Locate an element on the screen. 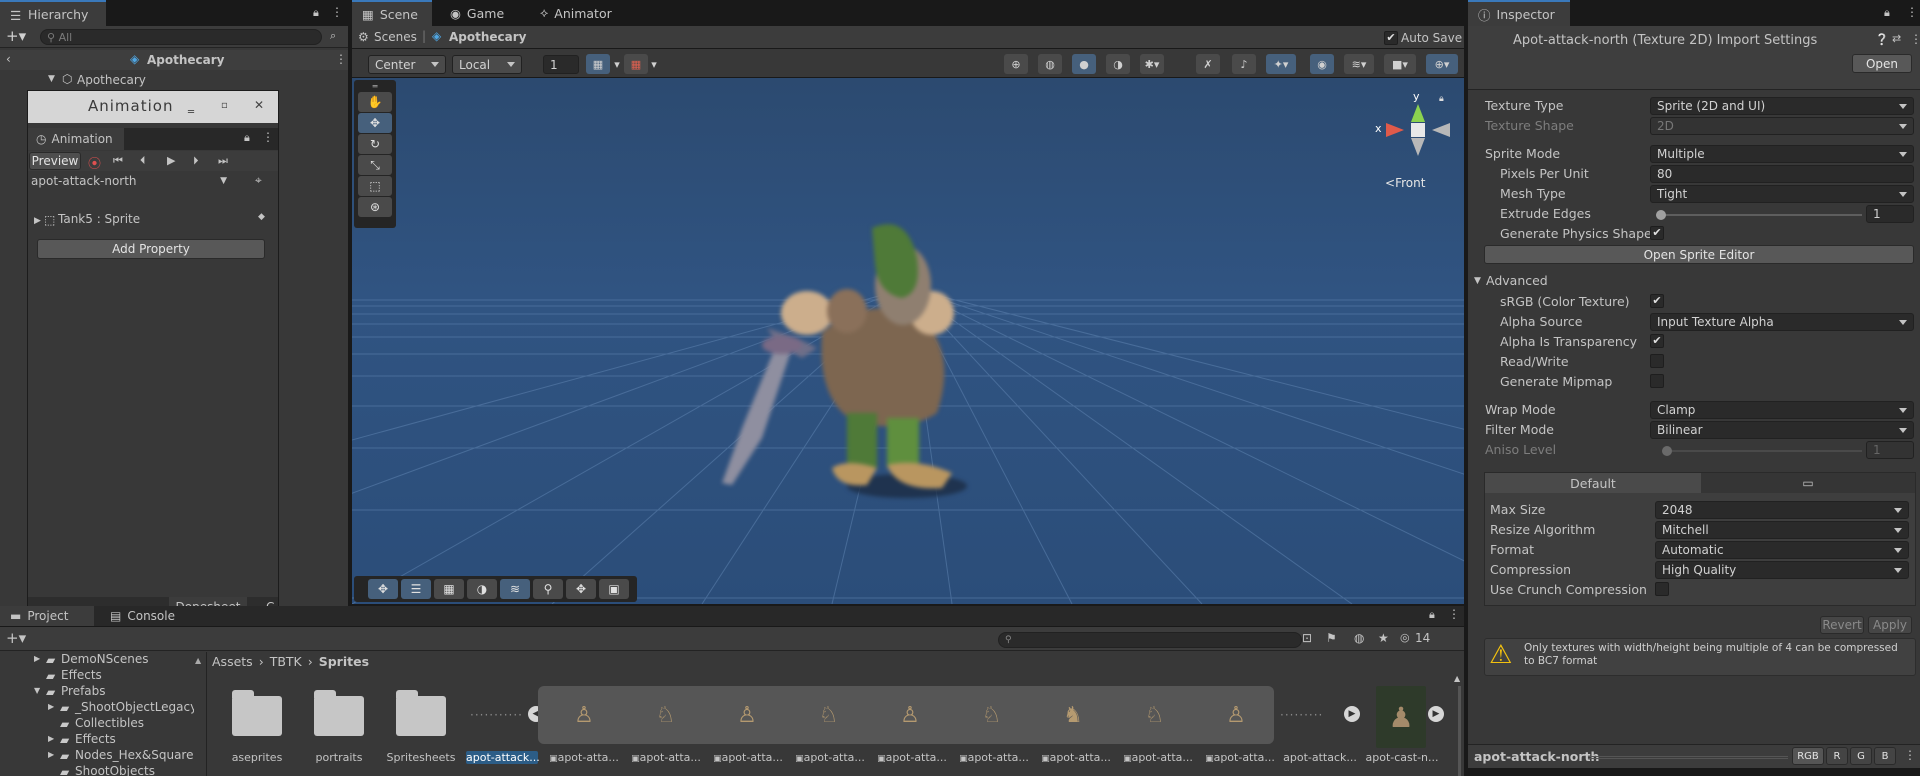 The width and height of the screenshot is (1920, 776). property-expand-icon: ▶ is located at coordinates (37, 221).